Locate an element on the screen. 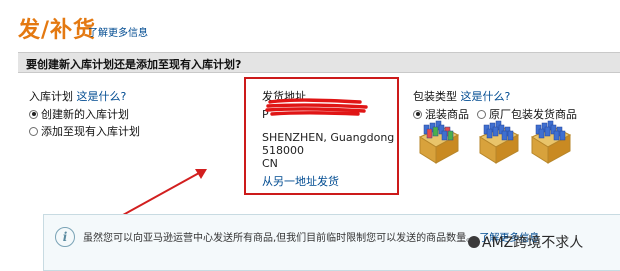 This screenshot has height=271, width=620. ship-from-address-line-3: CN is located at coordinates (270, 163).